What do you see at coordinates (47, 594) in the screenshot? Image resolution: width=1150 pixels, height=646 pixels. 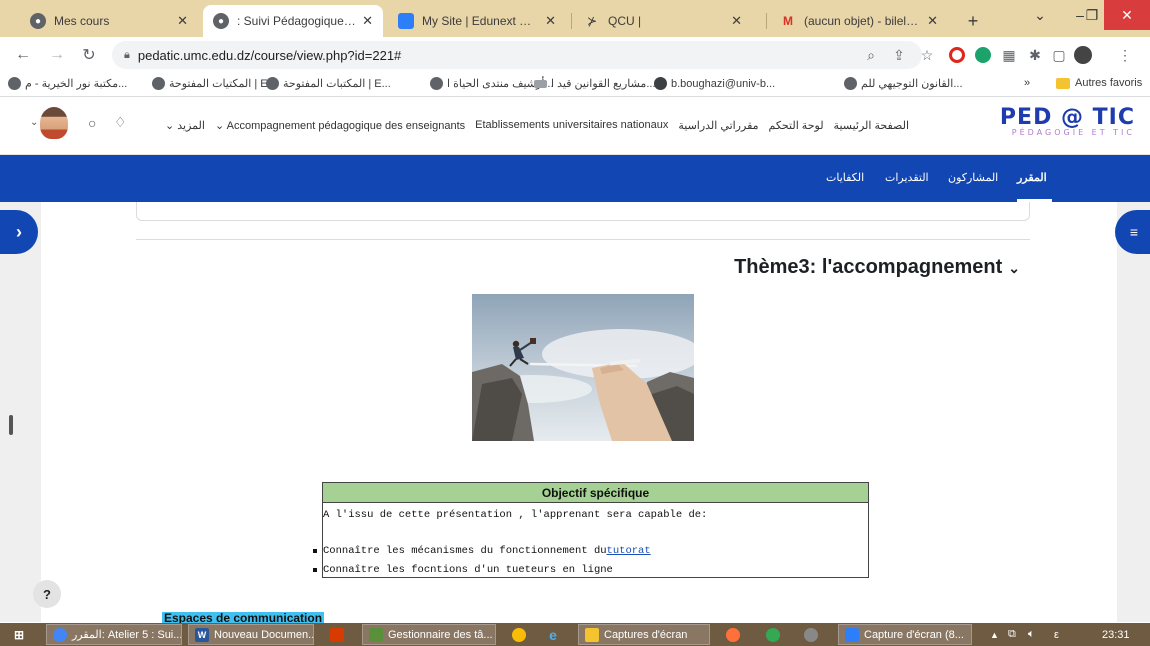 I see `help-button: ?` at bounding box center [47, 594].